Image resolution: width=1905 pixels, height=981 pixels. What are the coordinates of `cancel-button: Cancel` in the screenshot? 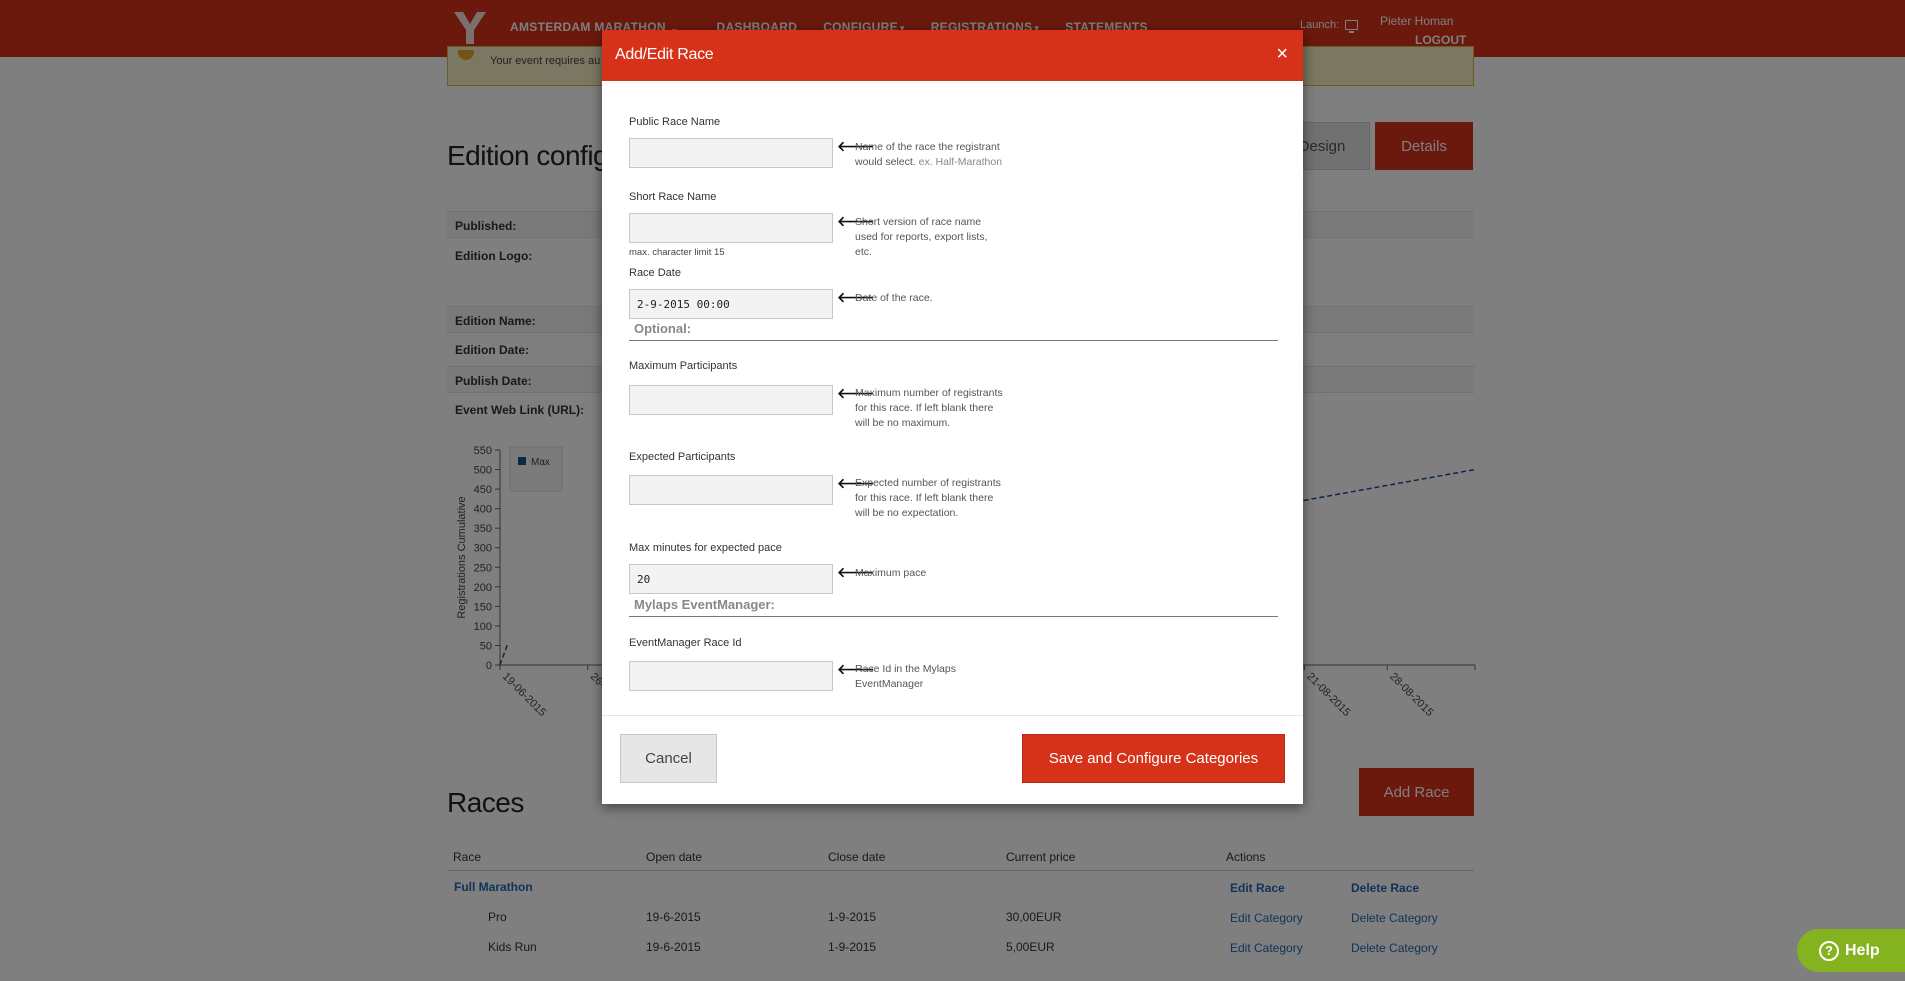 It's located at (668, 758).